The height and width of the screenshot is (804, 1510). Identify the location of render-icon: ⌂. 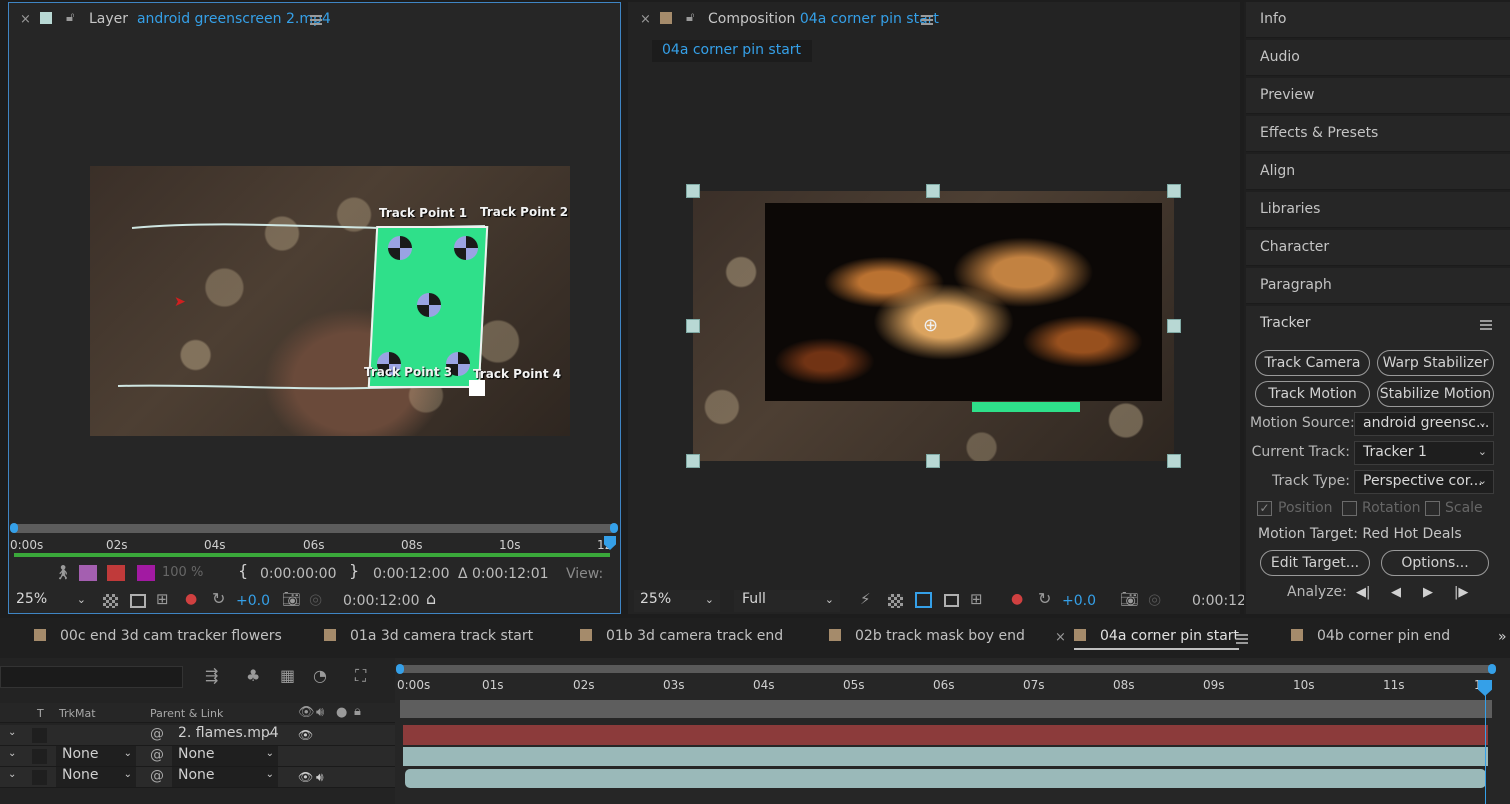
(431, 599).